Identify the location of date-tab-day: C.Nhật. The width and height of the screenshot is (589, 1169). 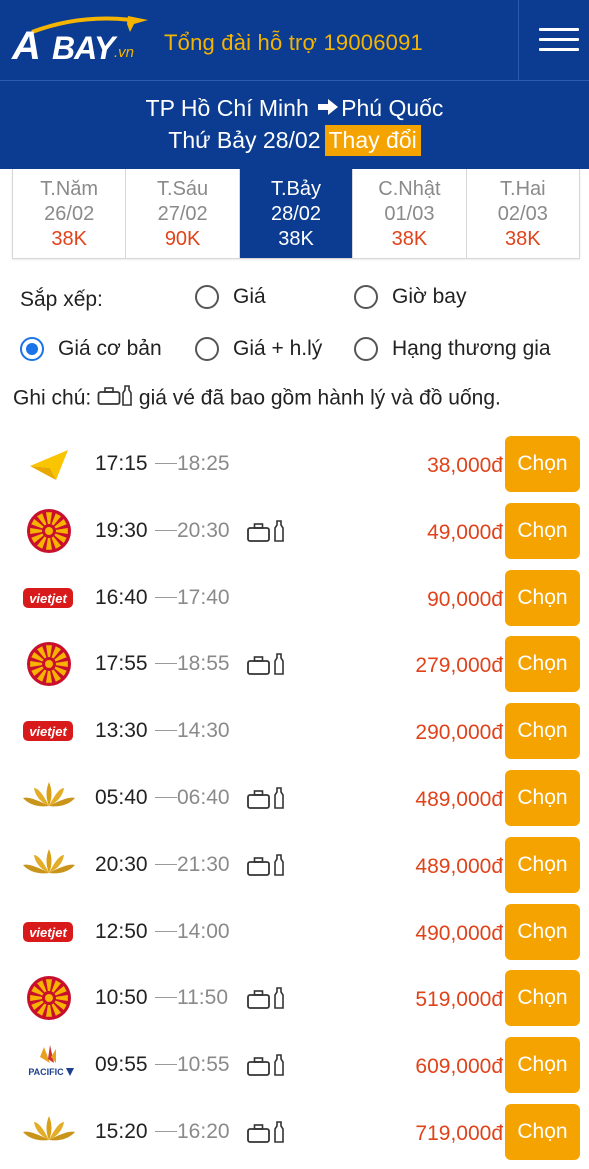
(409, 189).